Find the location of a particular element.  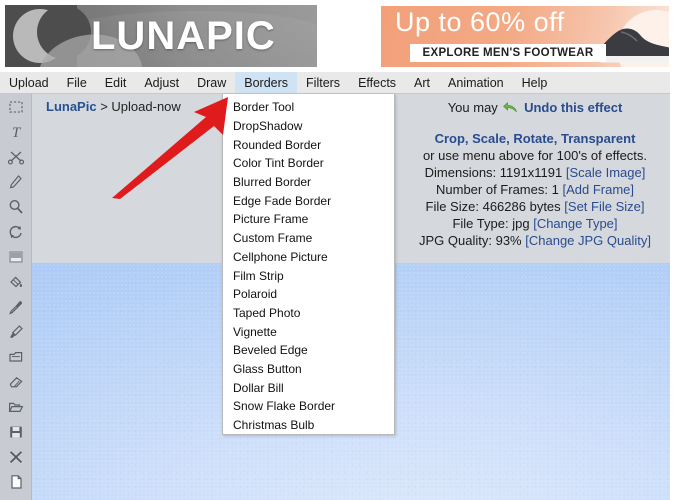

marquee-select-icon is located at coordinates (16, 106).